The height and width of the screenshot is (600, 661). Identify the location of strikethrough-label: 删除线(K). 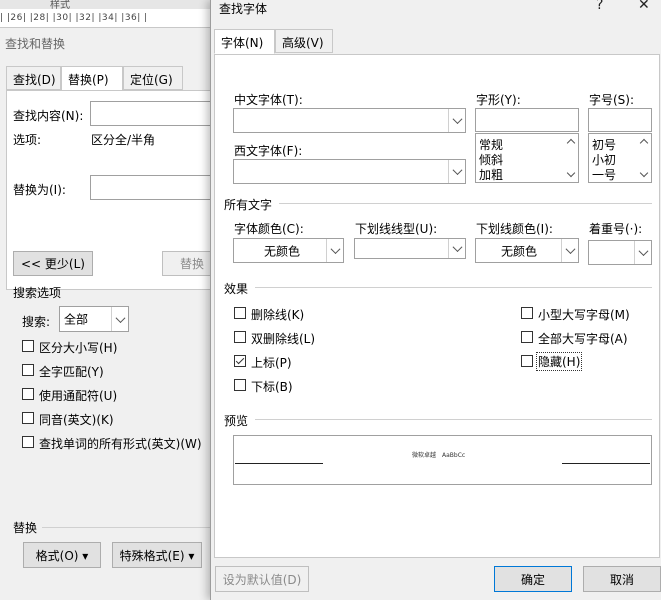
(278, 315).